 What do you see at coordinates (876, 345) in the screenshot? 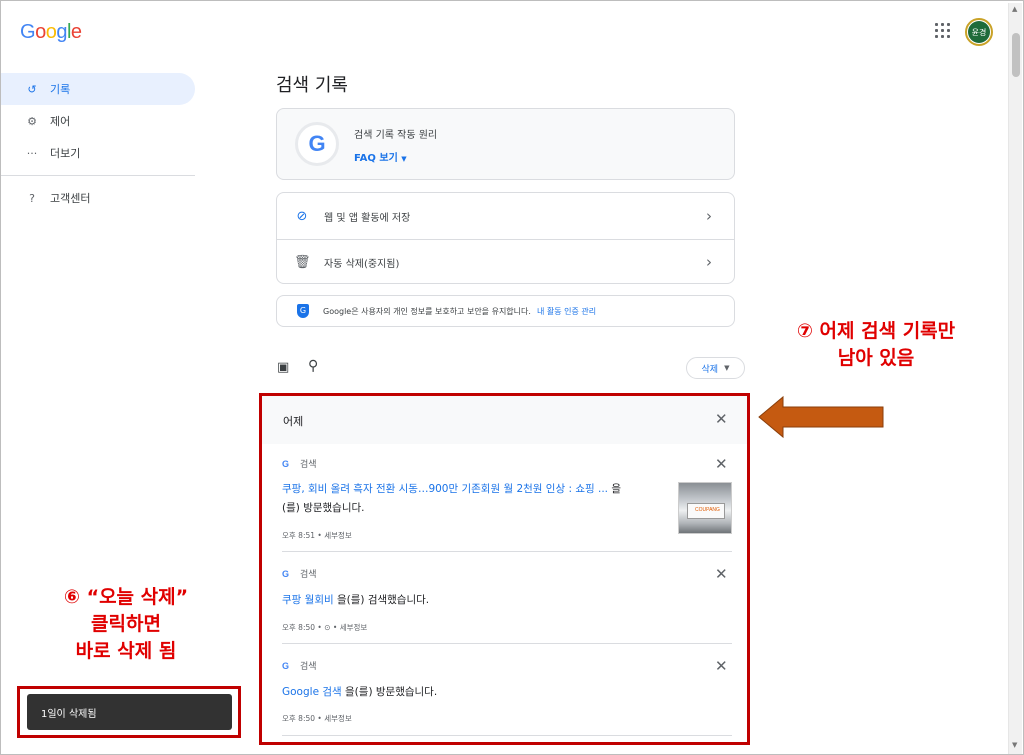
I see `annotation-step-7: ⑦ 어제 검색 기록만 남아 있음` at bounding box center [876, 345].